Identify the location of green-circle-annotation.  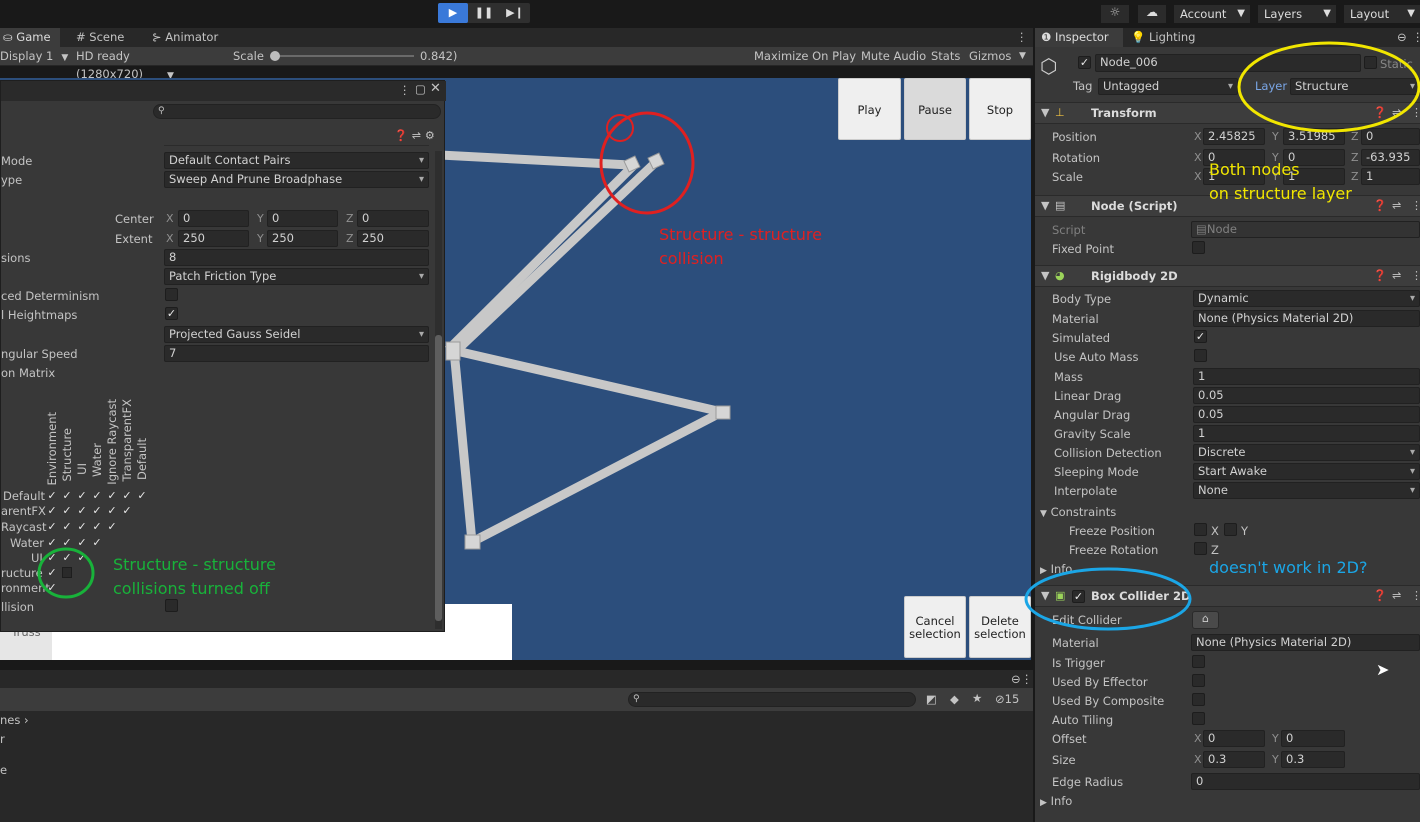
(66, 573).